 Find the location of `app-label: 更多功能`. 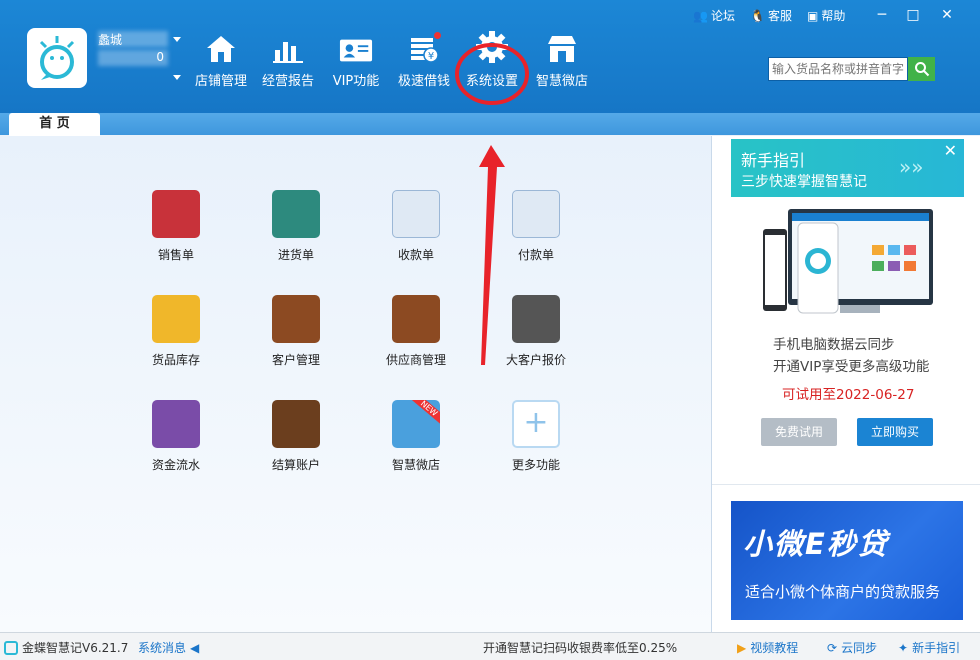

app-label: 更多功能 is located at coordinates (535, 465).